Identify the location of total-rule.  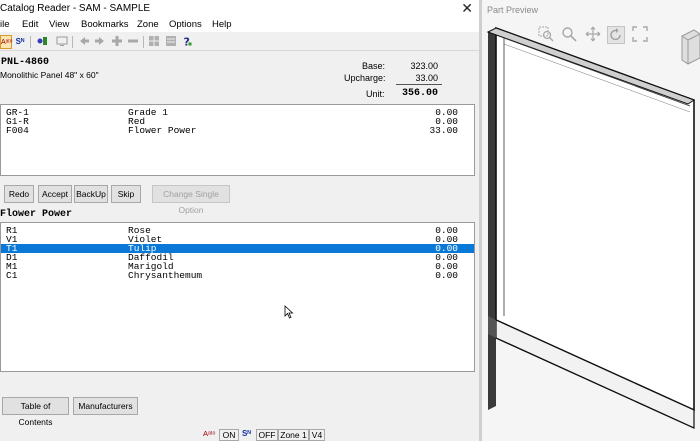
(419, 84).